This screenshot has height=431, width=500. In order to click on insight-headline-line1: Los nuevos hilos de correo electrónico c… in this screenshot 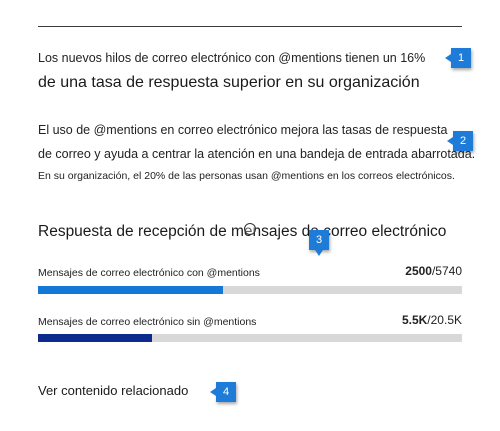, I will do `click(232, 58)`.